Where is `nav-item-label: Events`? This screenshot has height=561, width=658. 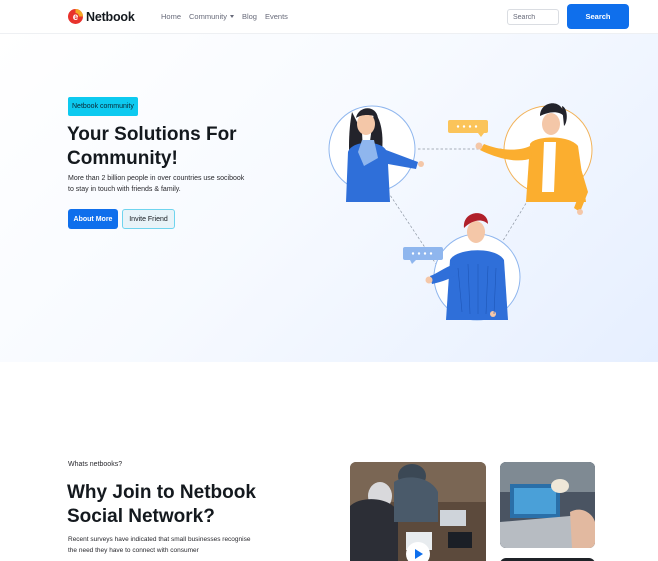
nav-item-label: Events is located at coordinates (276, 16).